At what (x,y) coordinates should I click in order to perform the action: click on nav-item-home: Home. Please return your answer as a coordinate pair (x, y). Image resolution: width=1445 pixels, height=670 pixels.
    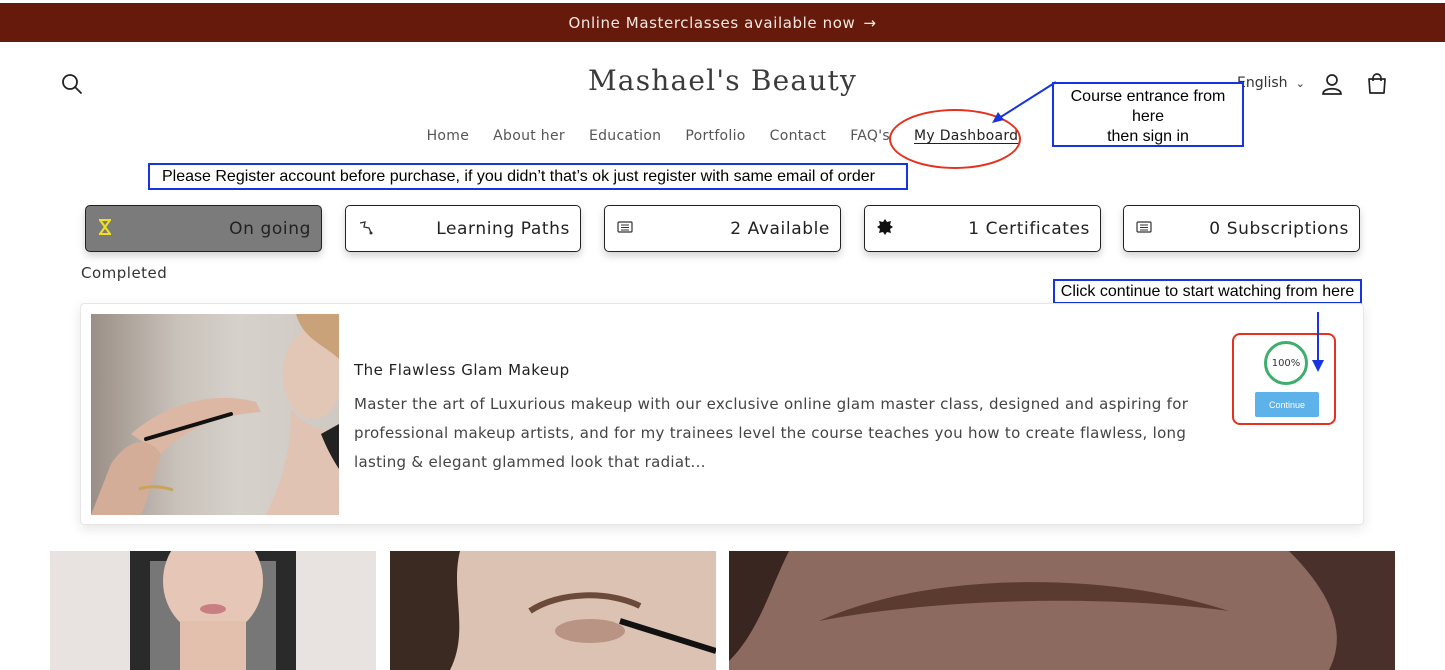
    Looking at the image, I should click on (448, 136).